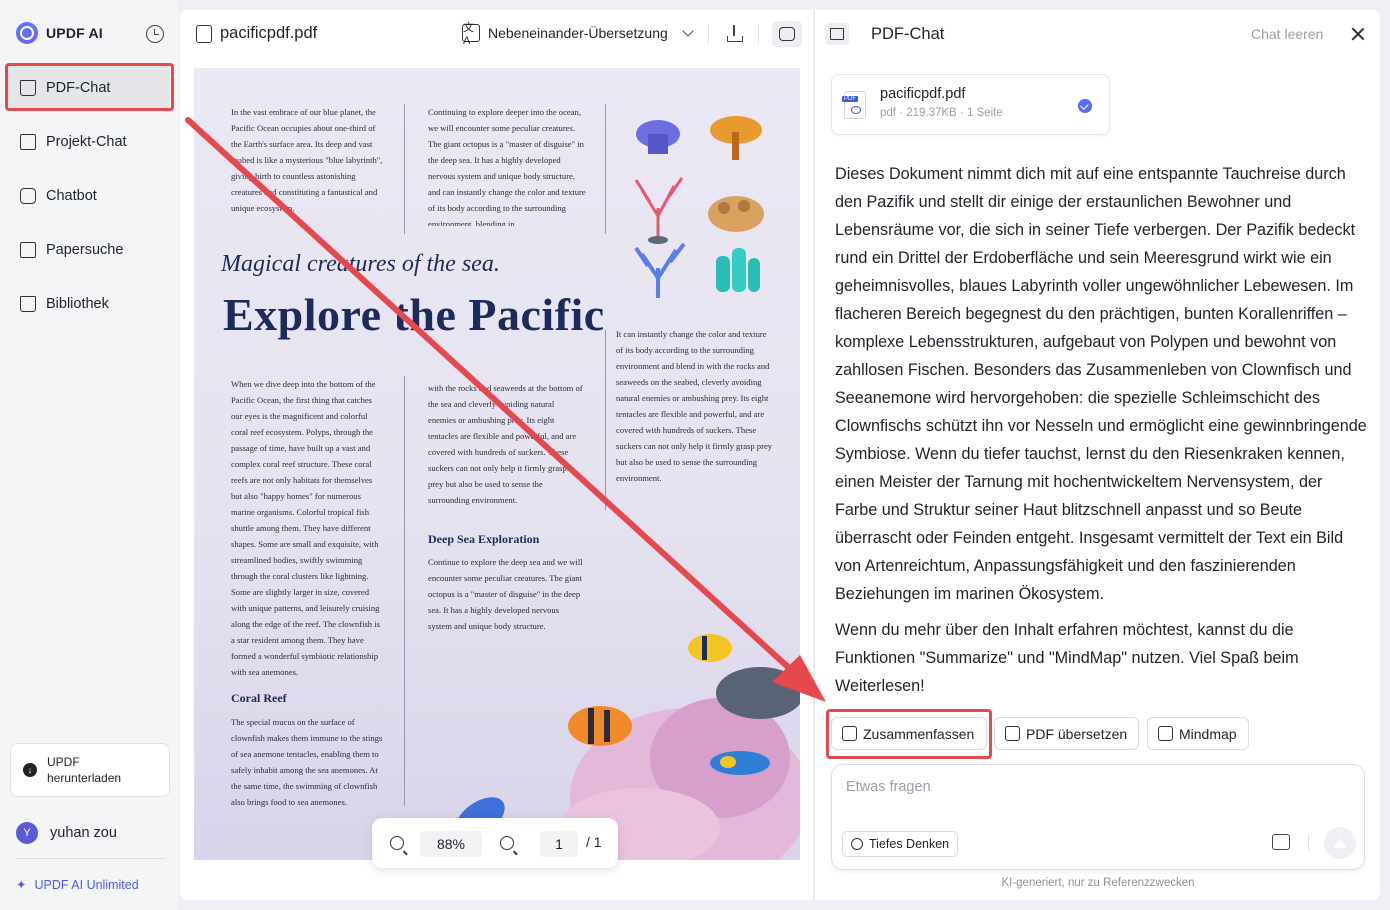  I want to click on translate-mode-dropdown: 文A Nebeneinander-Übersetzung, so click(578, 34).